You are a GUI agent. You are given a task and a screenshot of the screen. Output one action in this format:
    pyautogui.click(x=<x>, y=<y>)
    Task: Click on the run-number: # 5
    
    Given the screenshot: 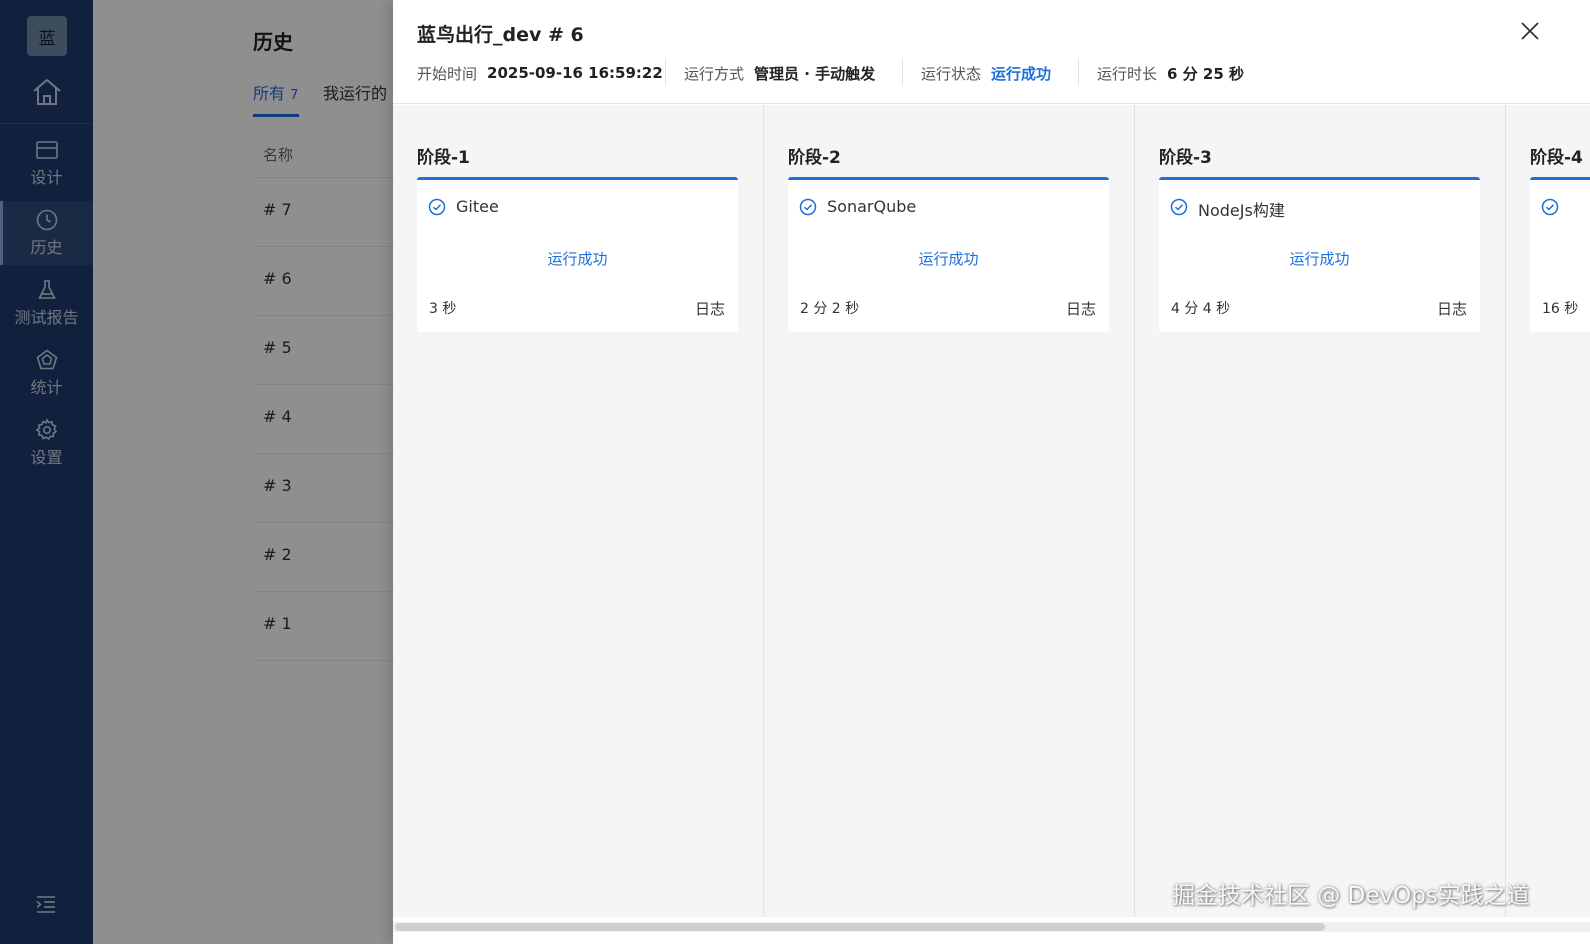 What is the action you would take?
    pyautogui.click(x=277, y=347)
    